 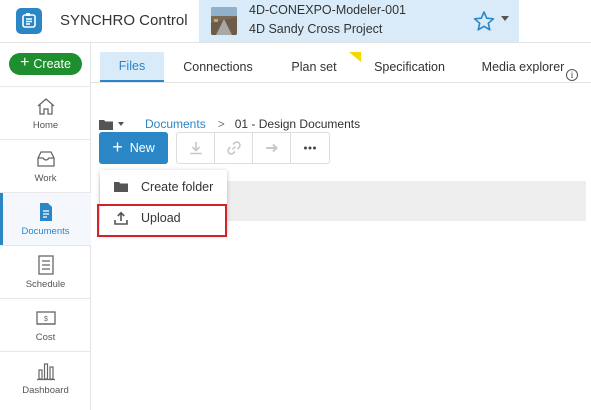 What do you see at coordinates (45, 284) in the screenshot?
I see `sidebar-item-label: Schedule` at bounding box center [45, 284].